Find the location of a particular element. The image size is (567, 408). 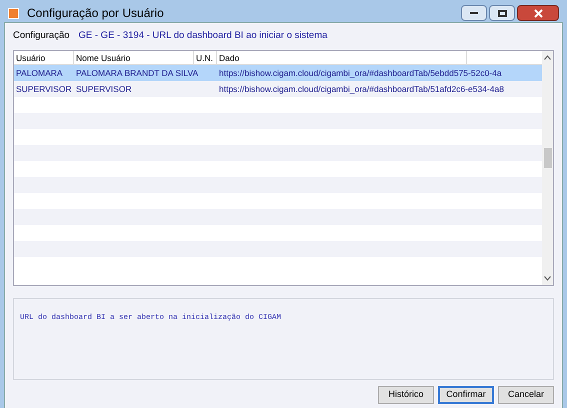

app-icon is located at coordinates (13, 13).